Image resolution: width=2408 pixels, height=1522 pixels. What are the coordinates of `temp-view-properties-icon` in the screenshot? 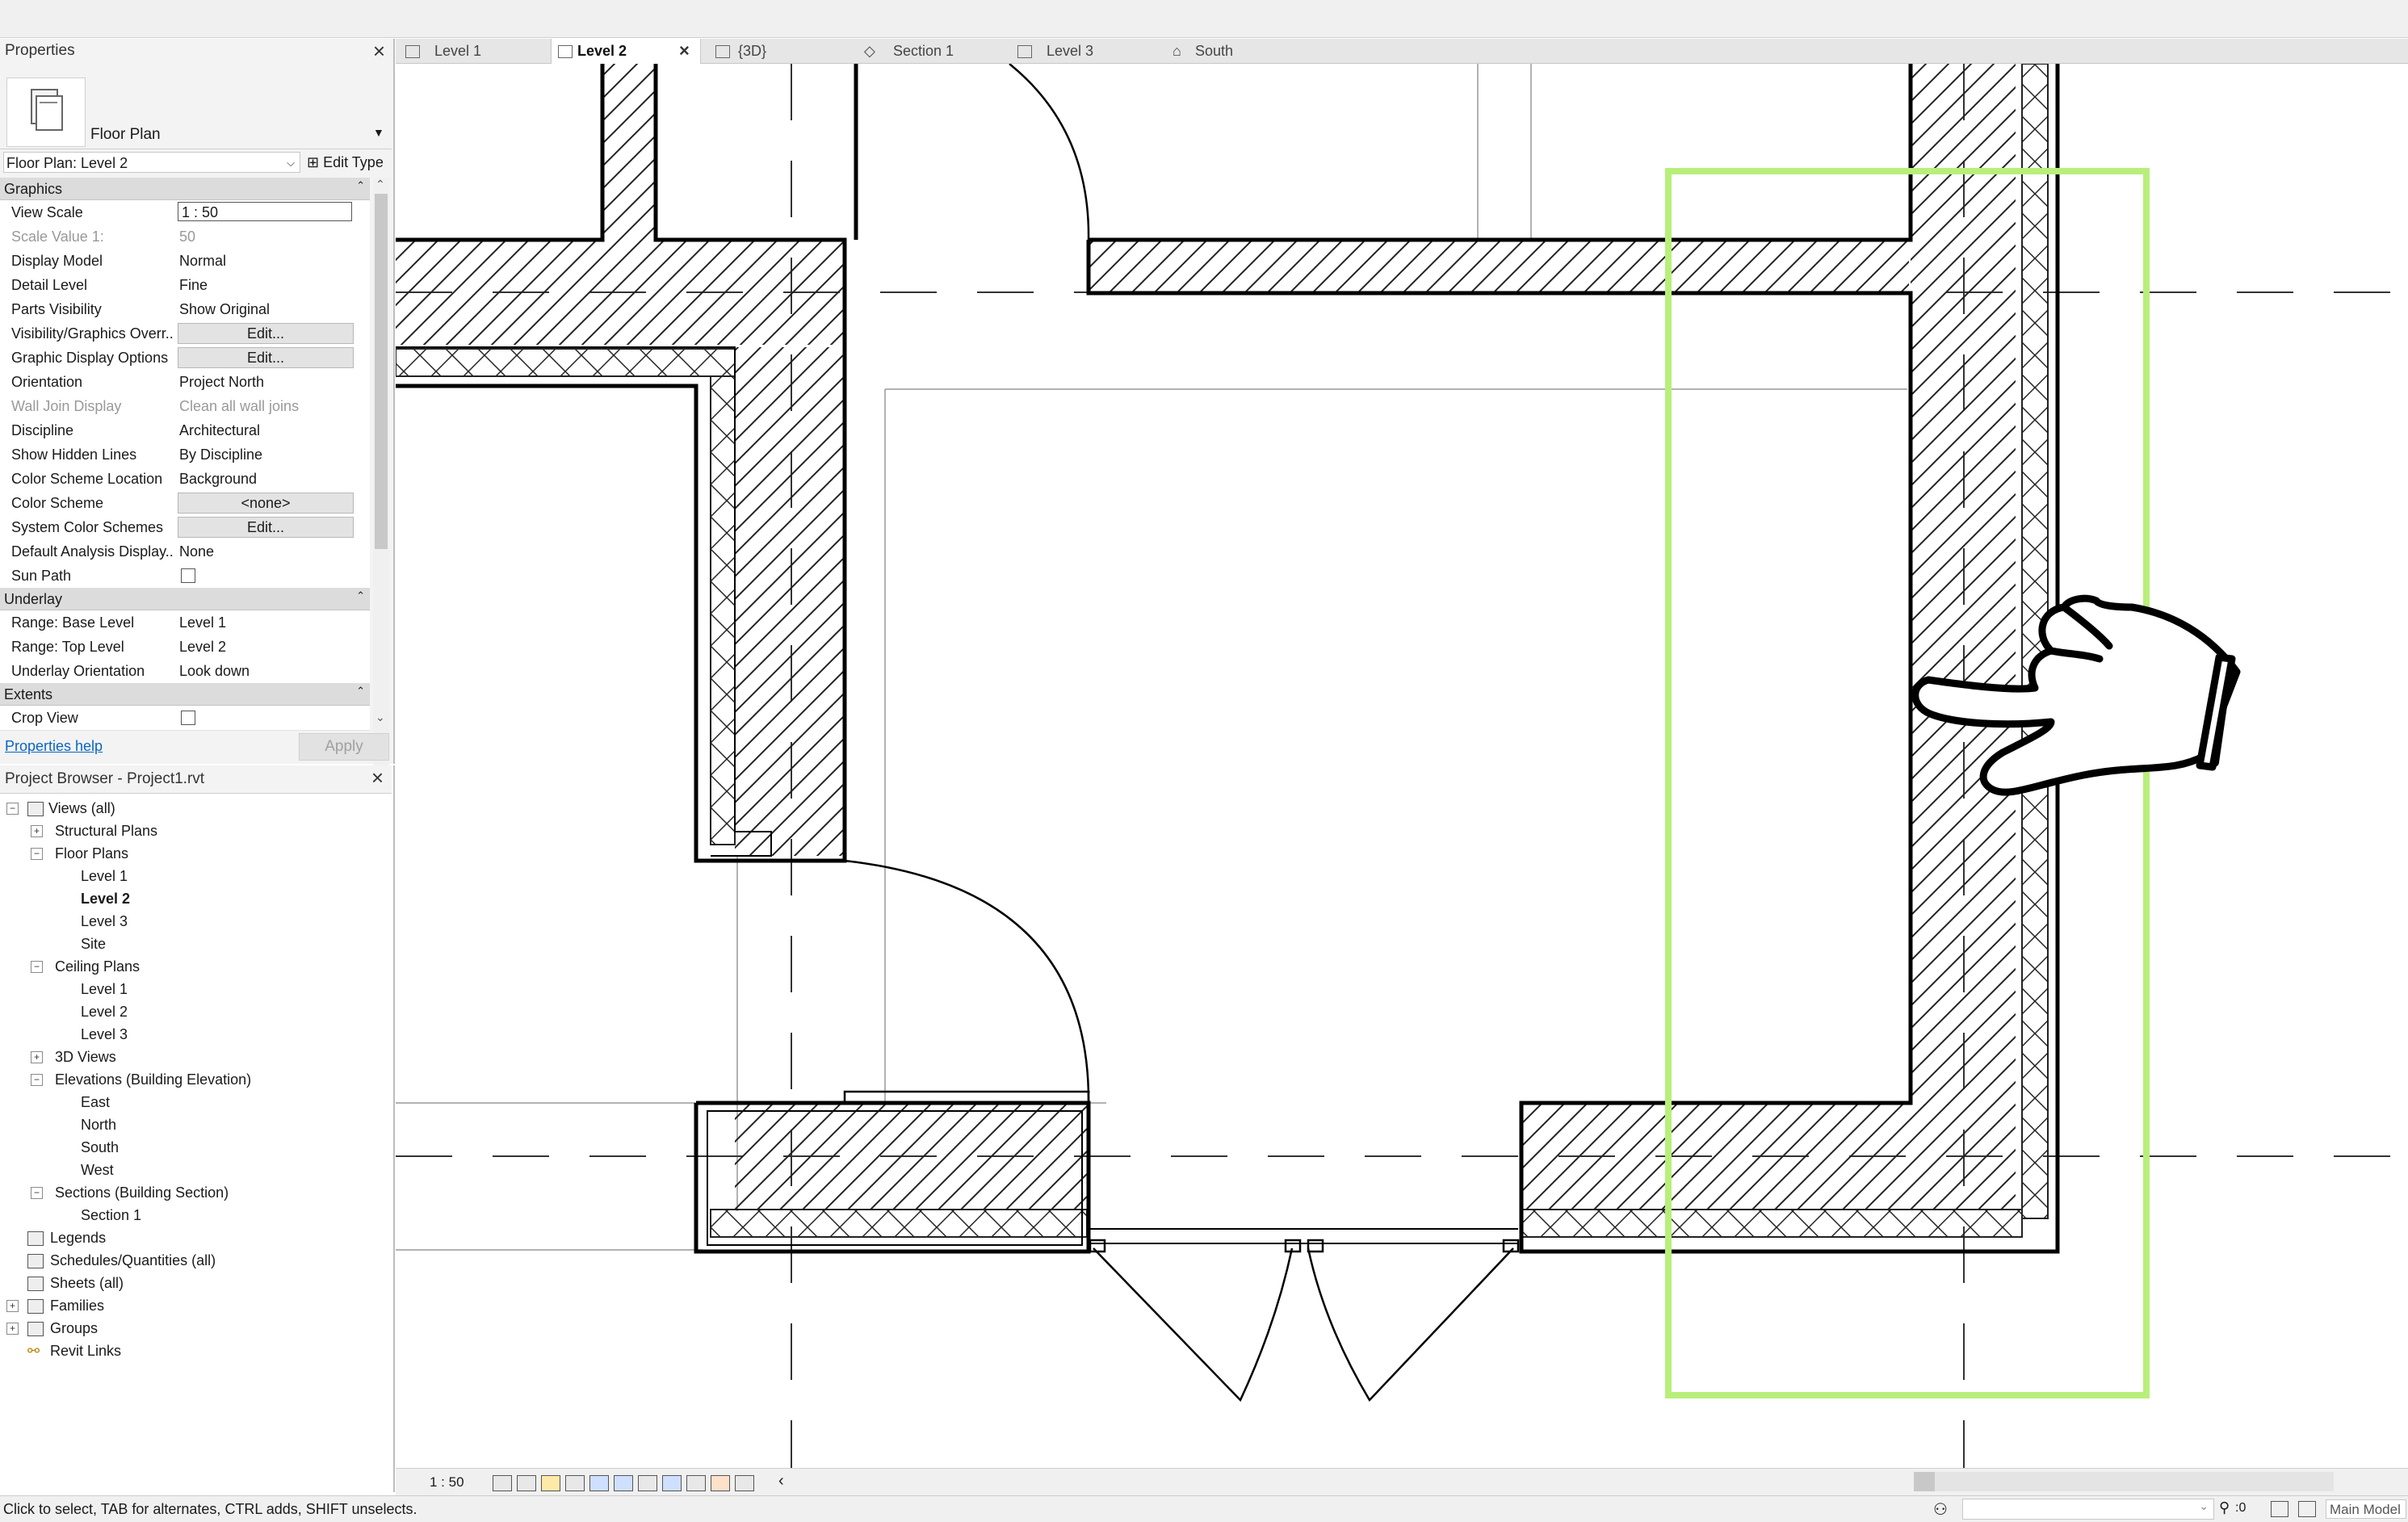 It's located at (720, 1483).